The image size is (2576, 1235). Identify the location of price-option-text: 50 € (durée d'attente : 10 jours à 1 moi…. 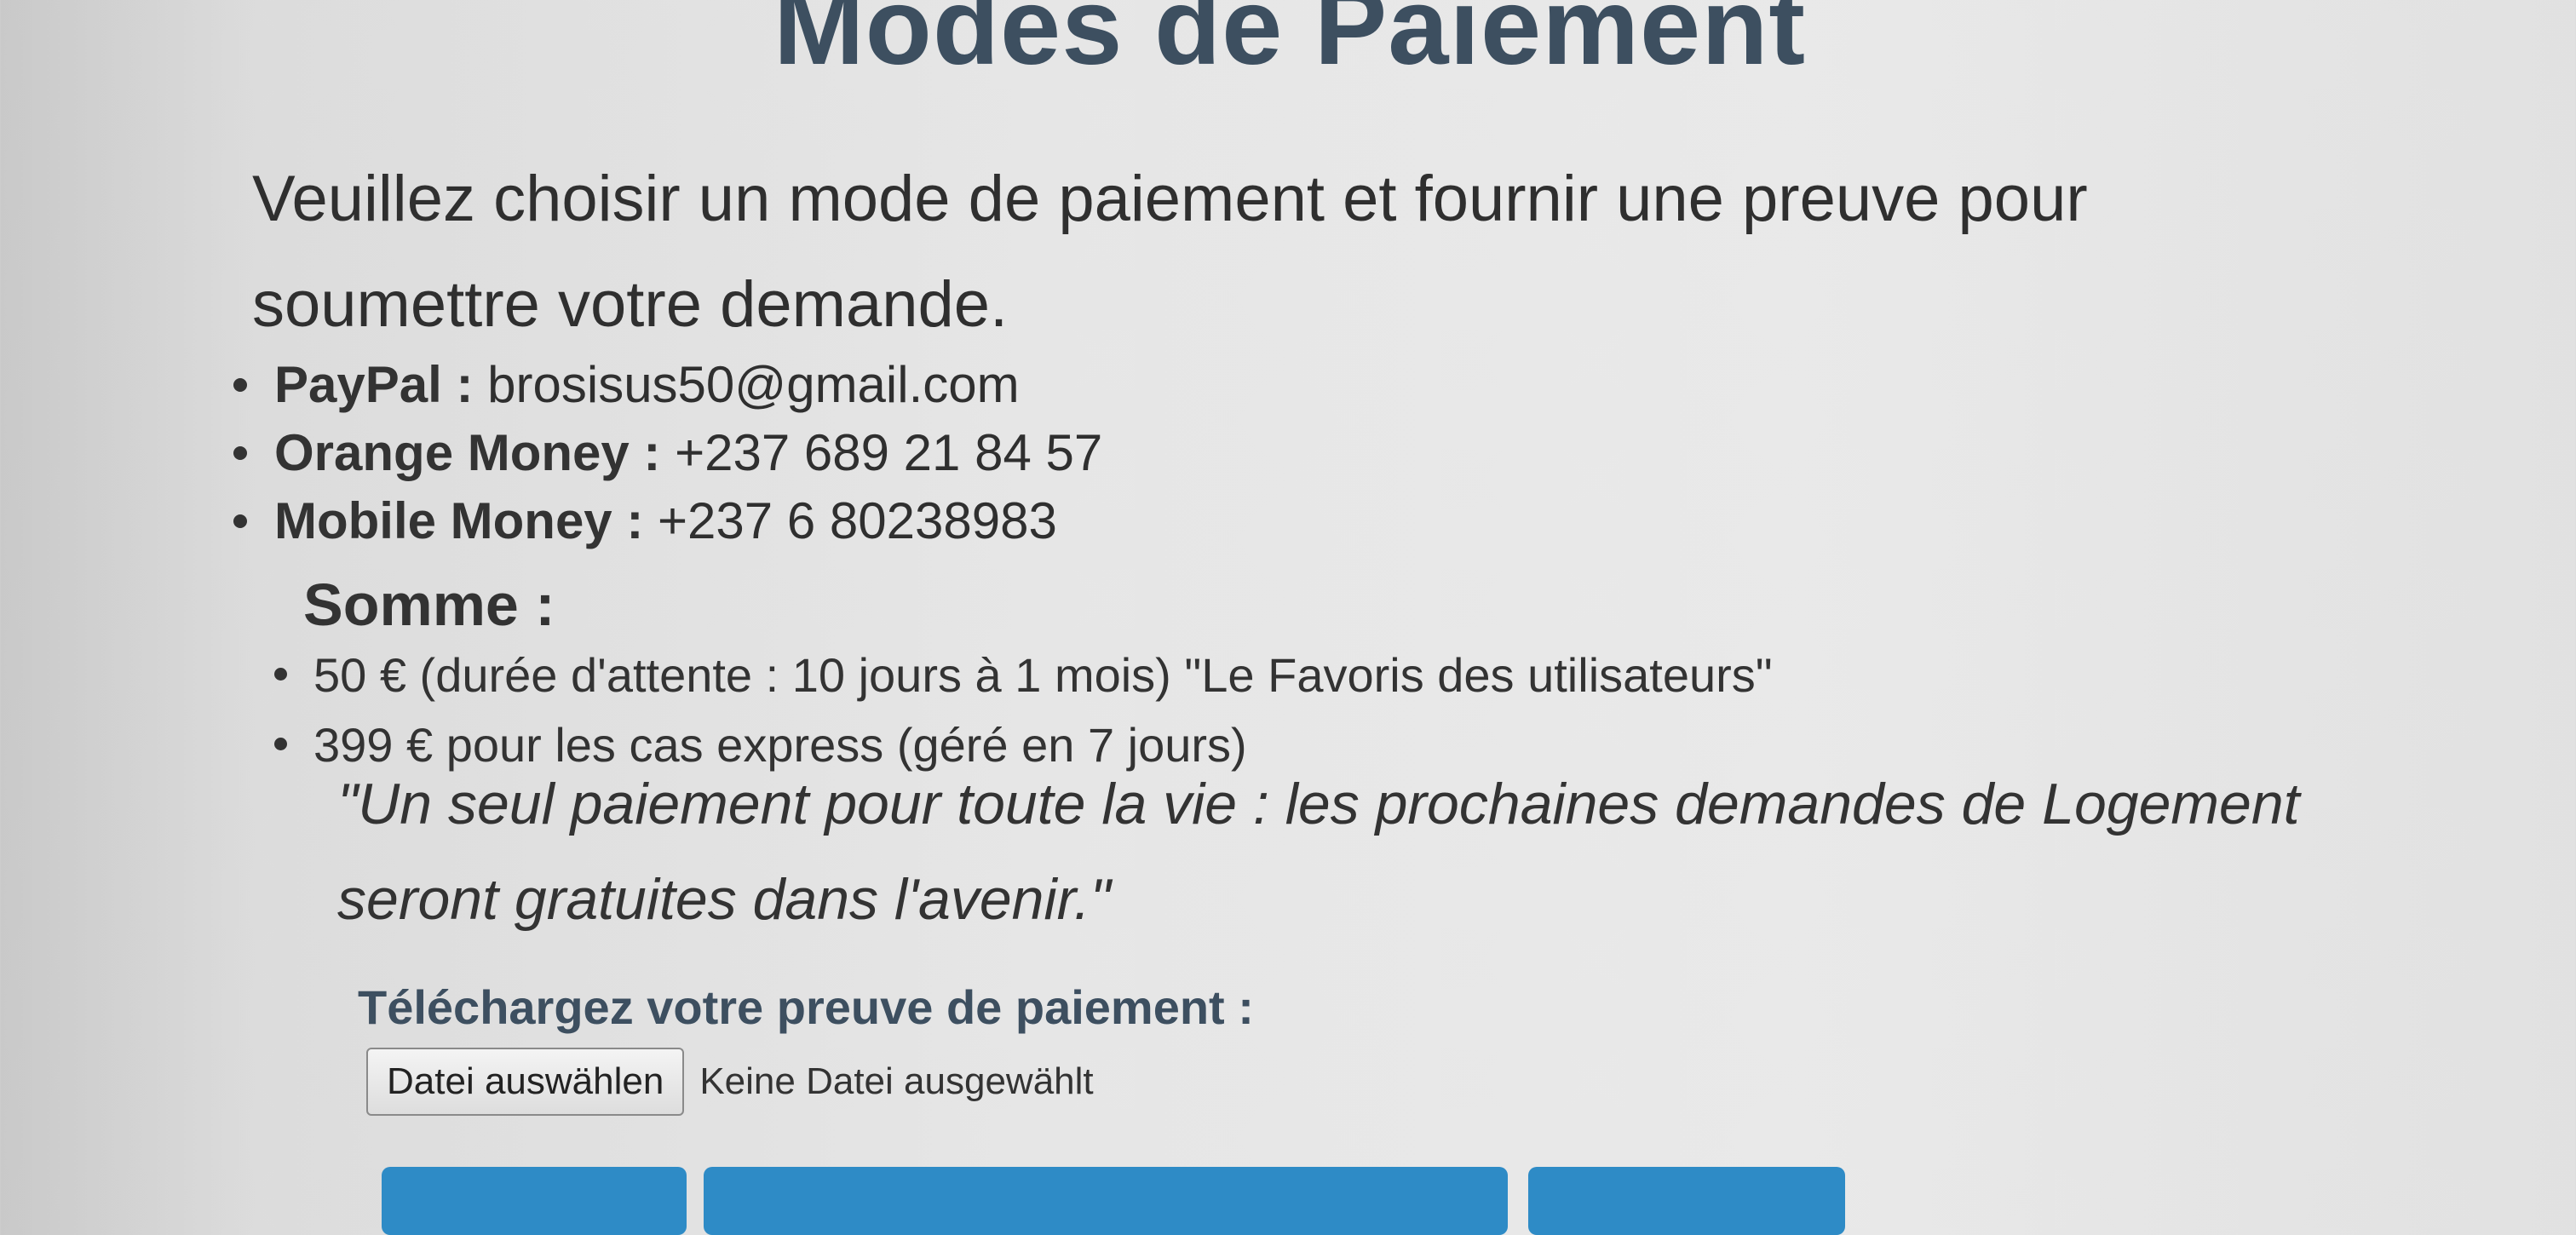
(1043, 675).